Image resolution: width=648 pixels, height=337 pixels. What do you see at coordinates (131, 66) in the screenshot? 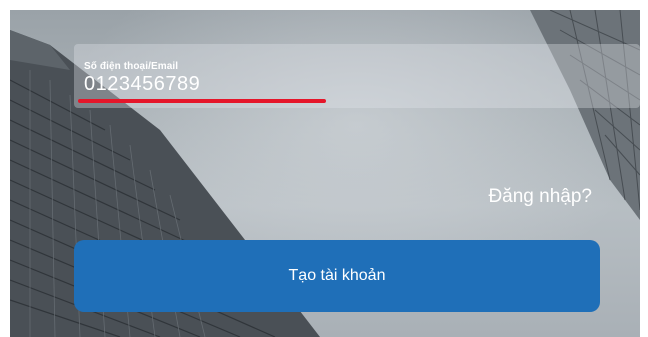
I see `contact-field-label: Số điện thoại/Email` at bounding box center [131, 66].